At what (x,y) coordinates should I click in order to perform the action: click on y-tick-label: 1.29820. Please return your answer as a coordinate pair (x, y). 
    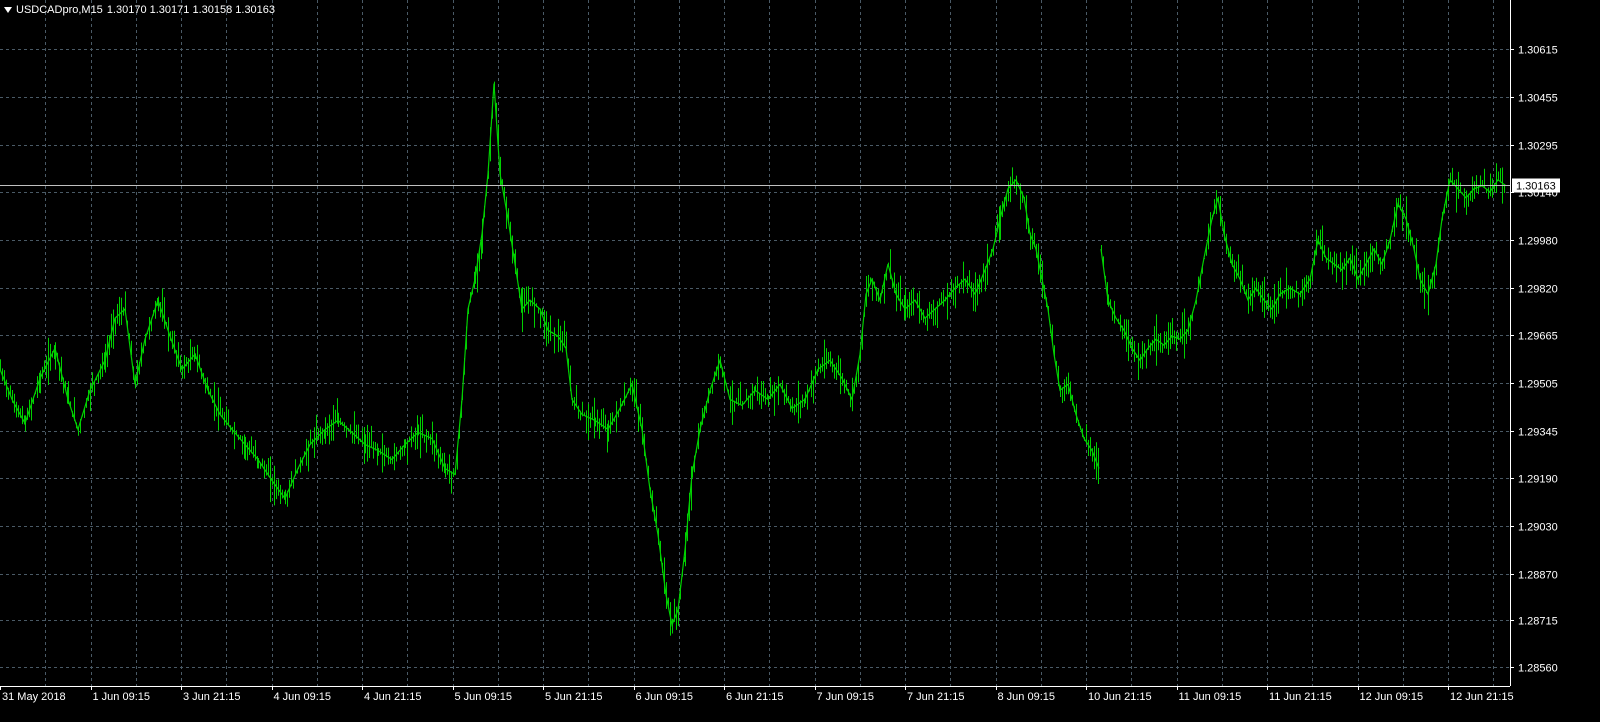
    Looking at the image, I should click on (1538, 290).